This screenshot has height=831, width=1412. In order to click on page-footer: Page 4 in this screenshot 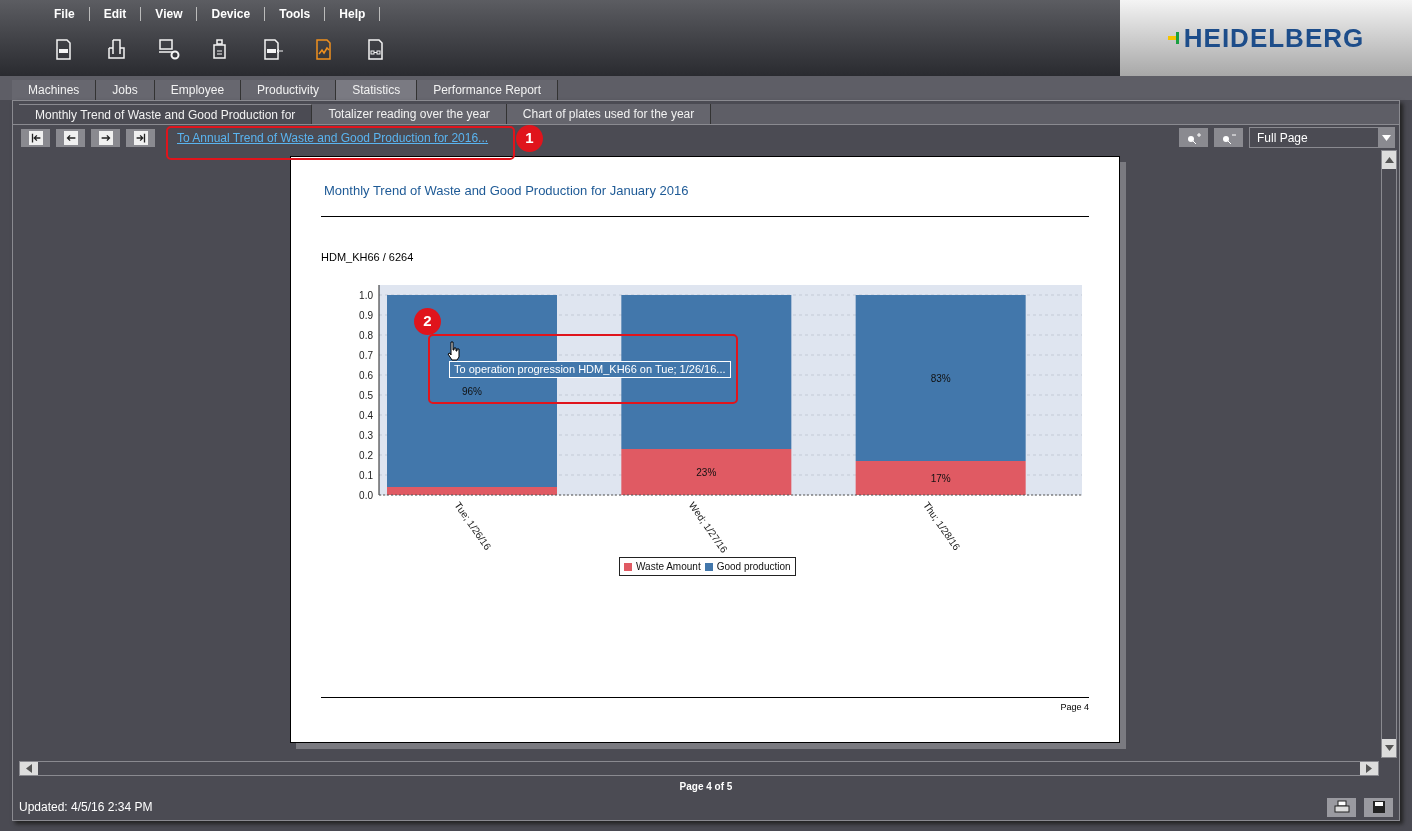, I will do `click(1074, 708)`.